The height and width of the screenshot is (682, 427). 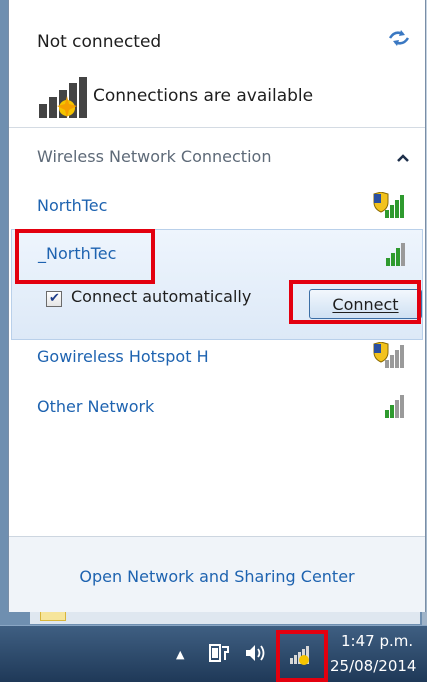 What do you see at coordinates (403, 158) in the screenshot?
I see `collapse-icon` at bounding box center [403, 158].